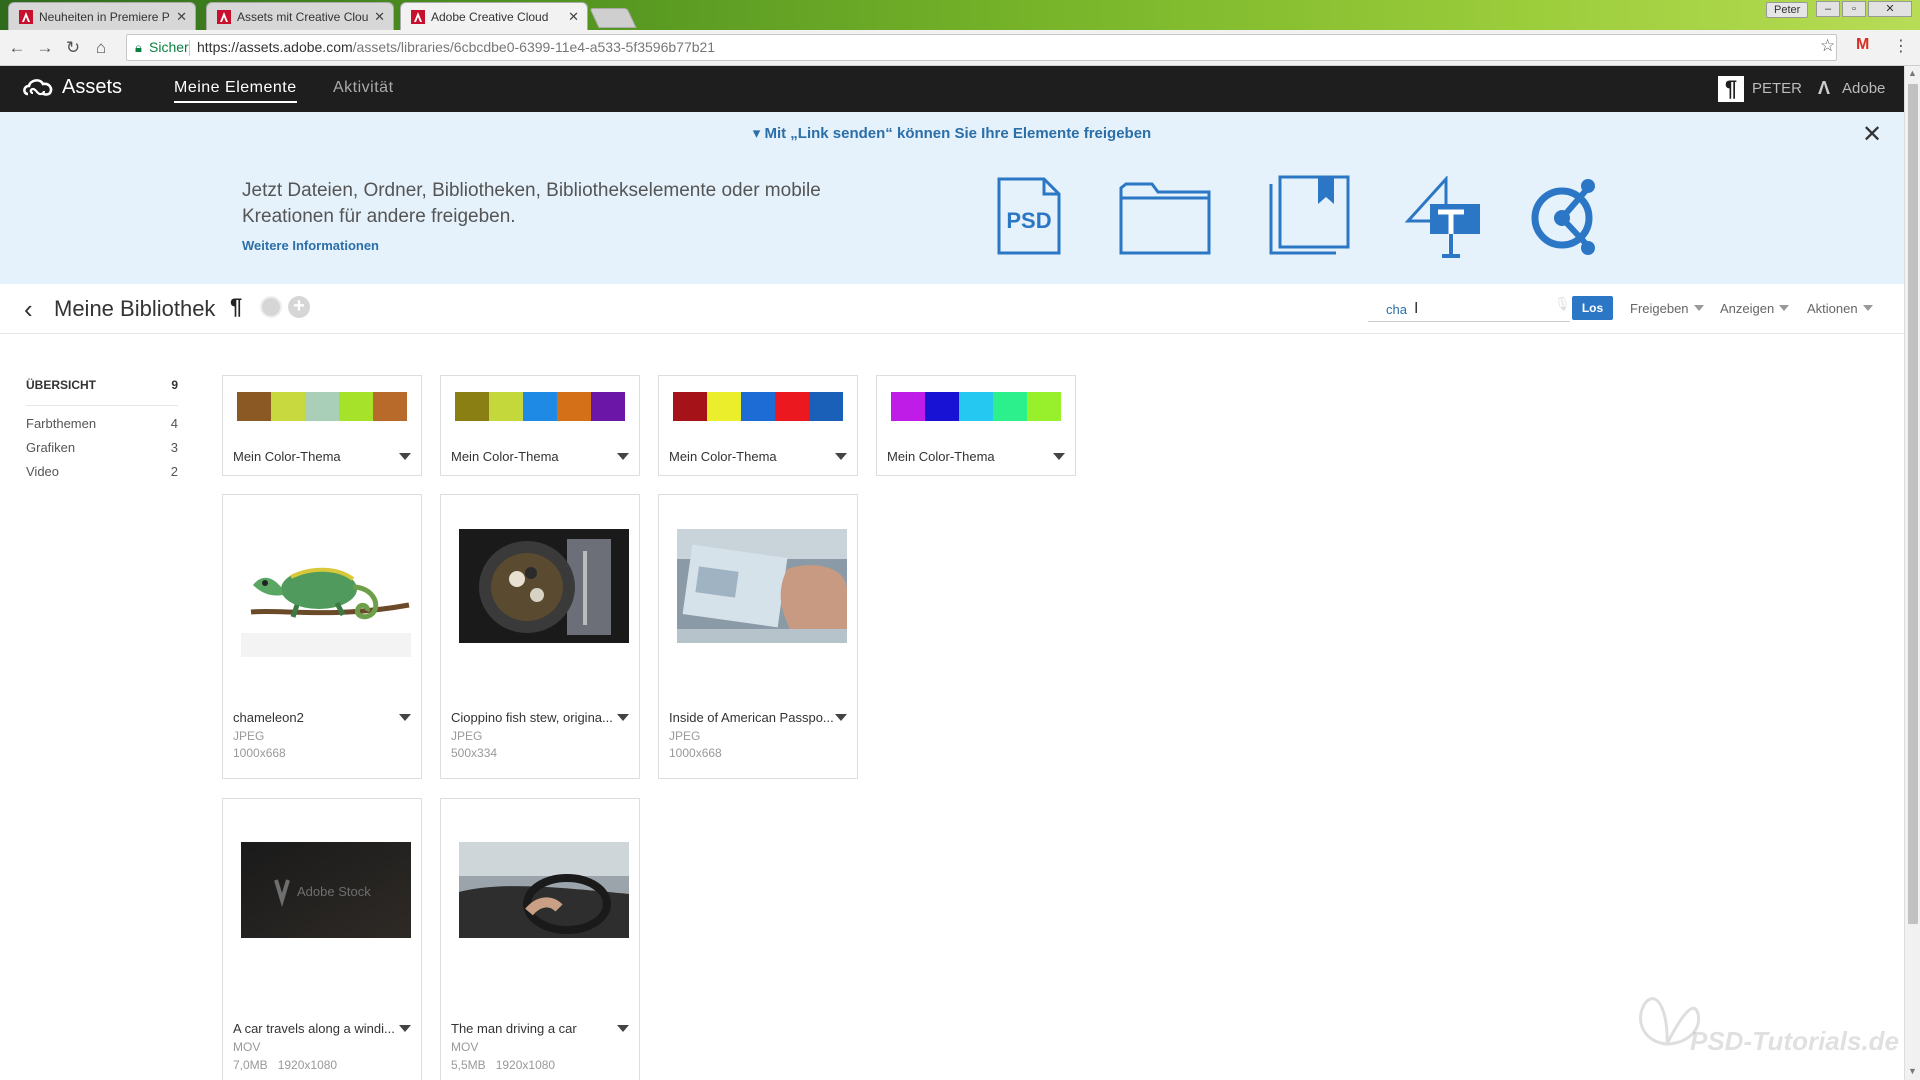 The width and height of the screenshot is (1920, 1080). I want to click on sidebar-overview-label: ÜBERSICHT, so click(61, 385).